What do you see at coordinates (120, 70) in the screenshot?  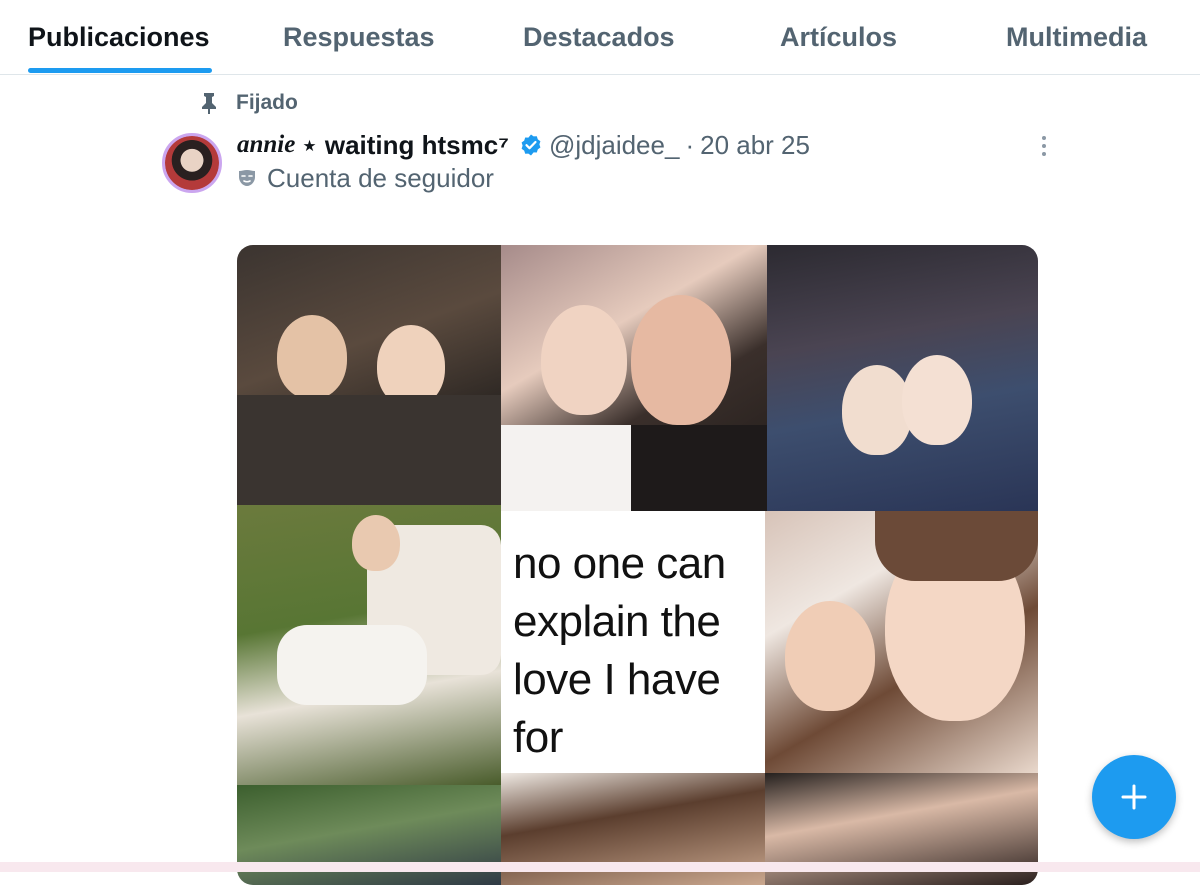 I see `active-tab-indicator` at bounding box center [120, 70].